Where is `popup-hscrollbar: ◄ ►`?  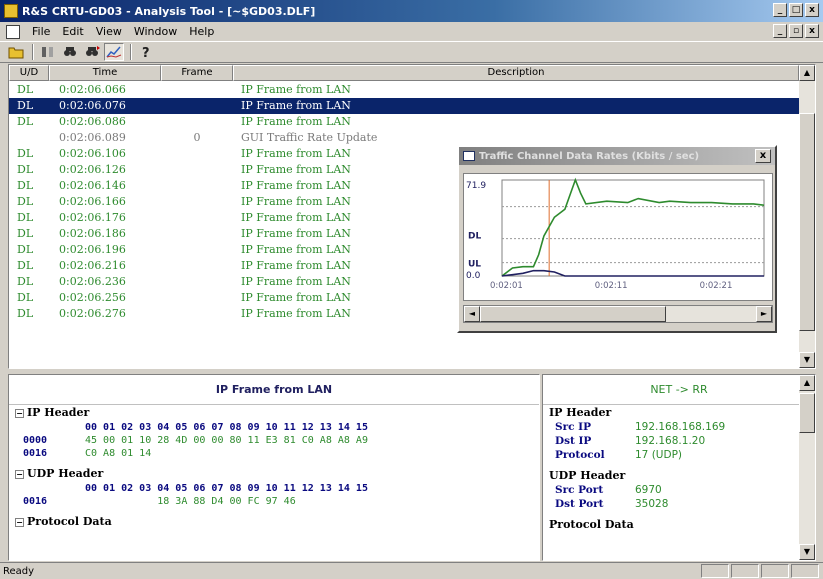 popup-hscrollbar: ◄ ► is located at coordinates (618, 314).